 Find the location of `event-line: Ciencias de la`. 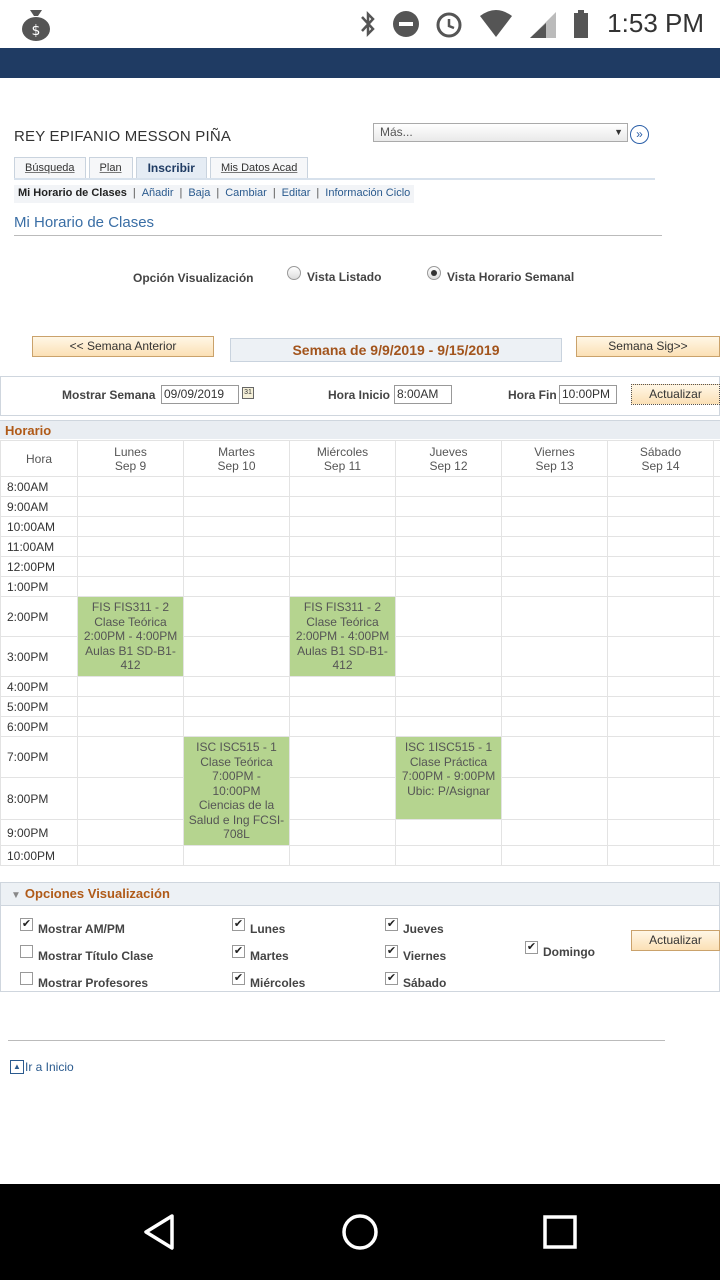

event-line: Ciencias de la is located at coordinates (236, 805).